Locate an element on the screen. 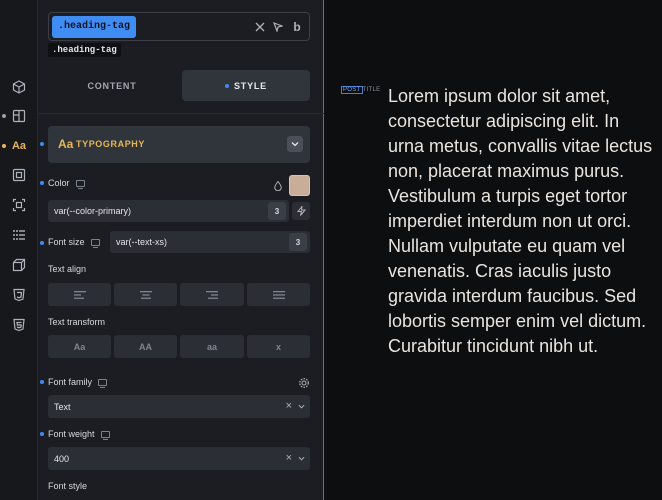  bold-b-icon: b is located at coordinates (297, 27).